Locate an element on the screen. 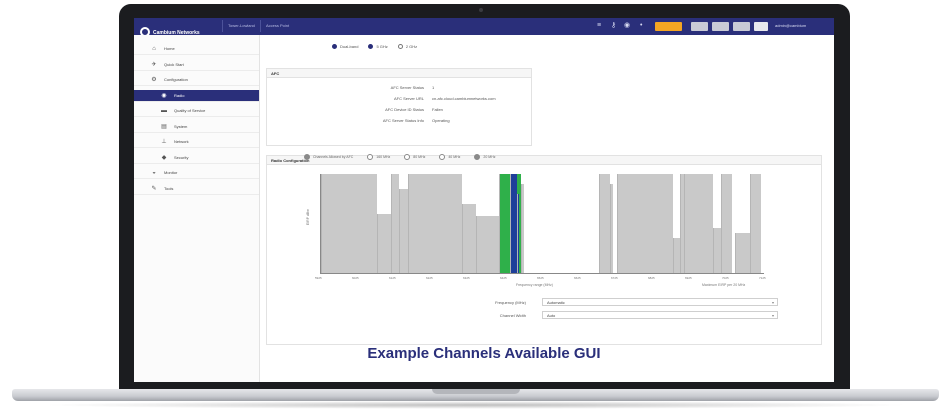 This screenshot has height=419, width=951. chart-note: Maximum EIRP per 20 MHz is located at coordinates (724, 285).